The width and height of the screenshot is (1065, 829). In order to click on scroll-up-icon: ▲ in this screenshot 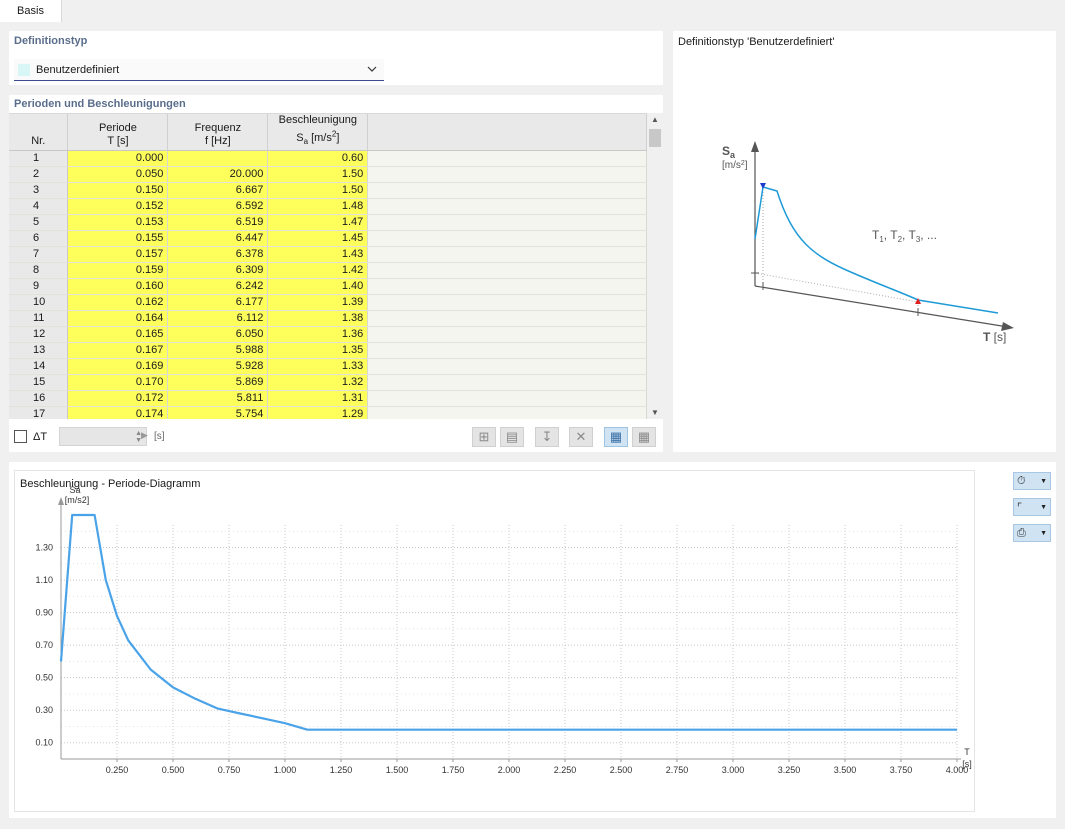, I will do `click(655, 119)`.